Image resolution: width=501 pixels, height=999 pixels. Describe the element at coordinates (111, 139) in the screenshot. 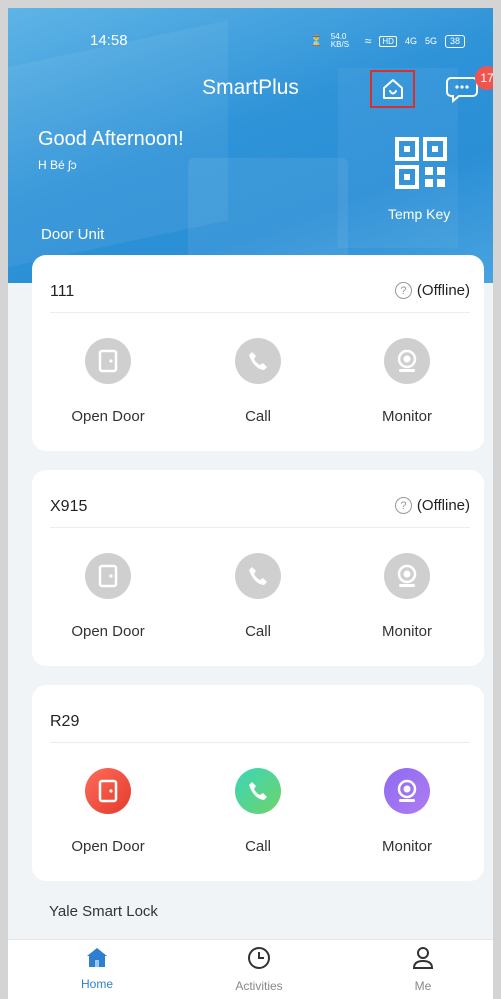

I see `greeting-text: Good Afternoon!` at that location.